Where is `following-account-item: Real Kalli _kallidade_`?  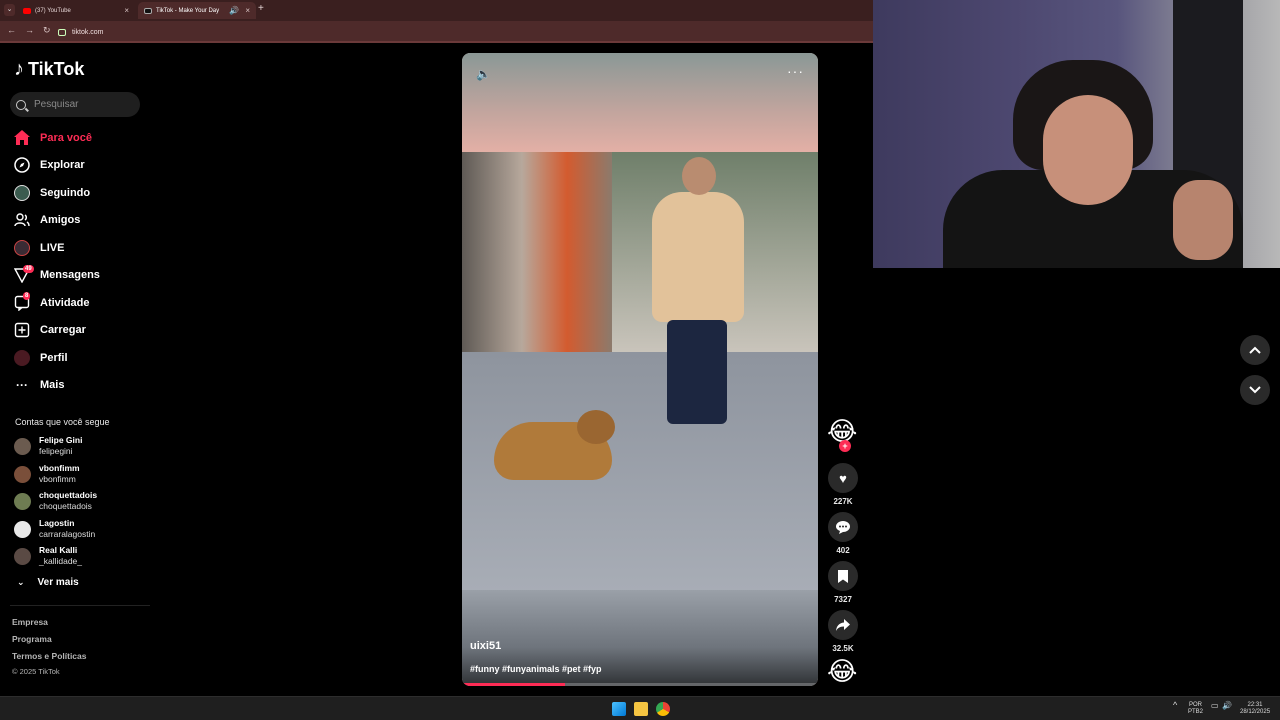
following-account-item: Real Kalli _kallidade_ is located at coordinates (48, 556).